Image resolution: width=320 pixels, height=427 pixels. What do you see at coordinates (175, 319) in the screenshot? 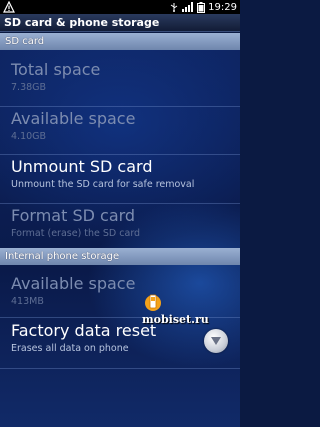
I see `watermark-text: mobiset.ru` at bounding box center [175, 319].